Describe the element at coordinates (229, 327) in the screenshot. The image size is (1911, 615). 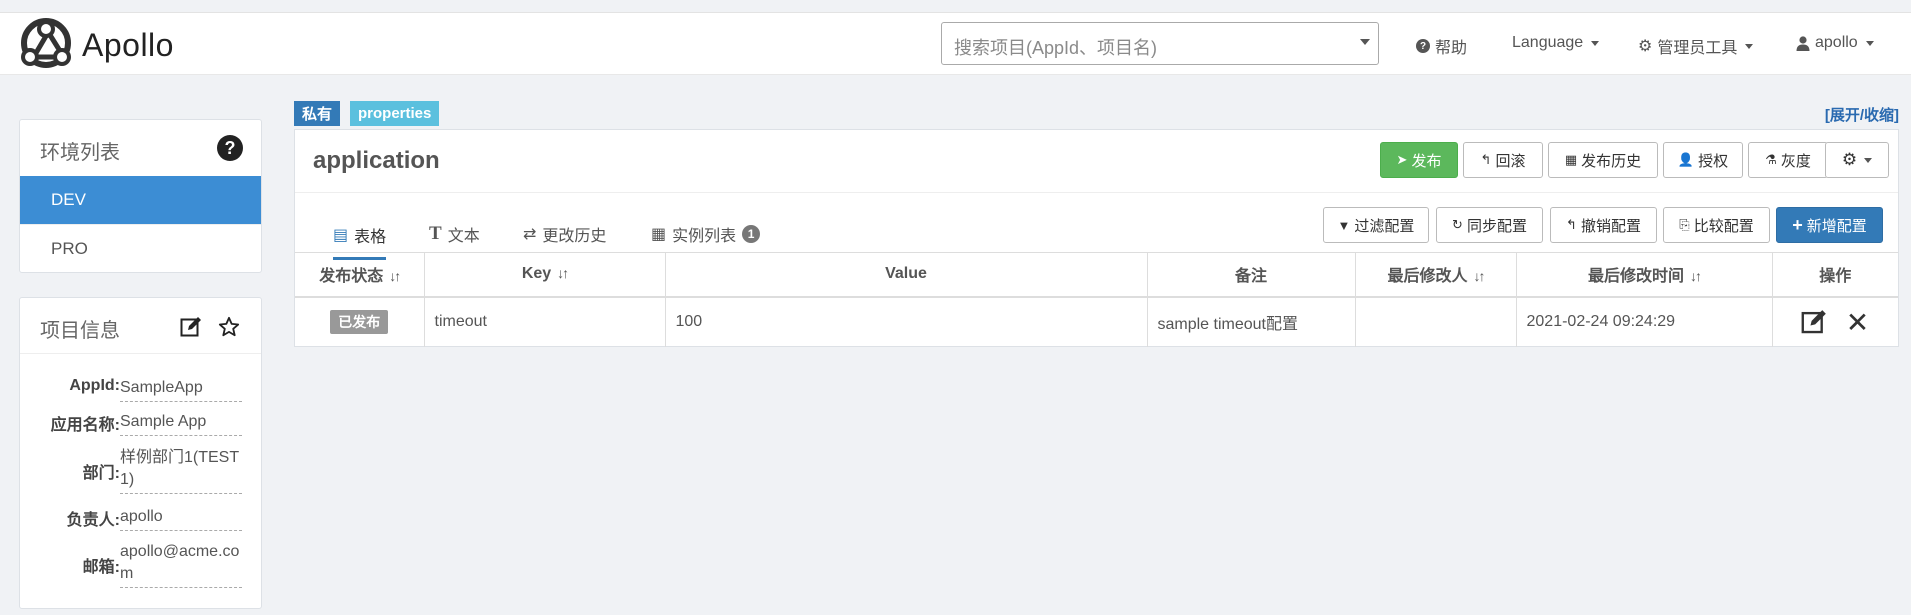
I see `star-icon` at that location.